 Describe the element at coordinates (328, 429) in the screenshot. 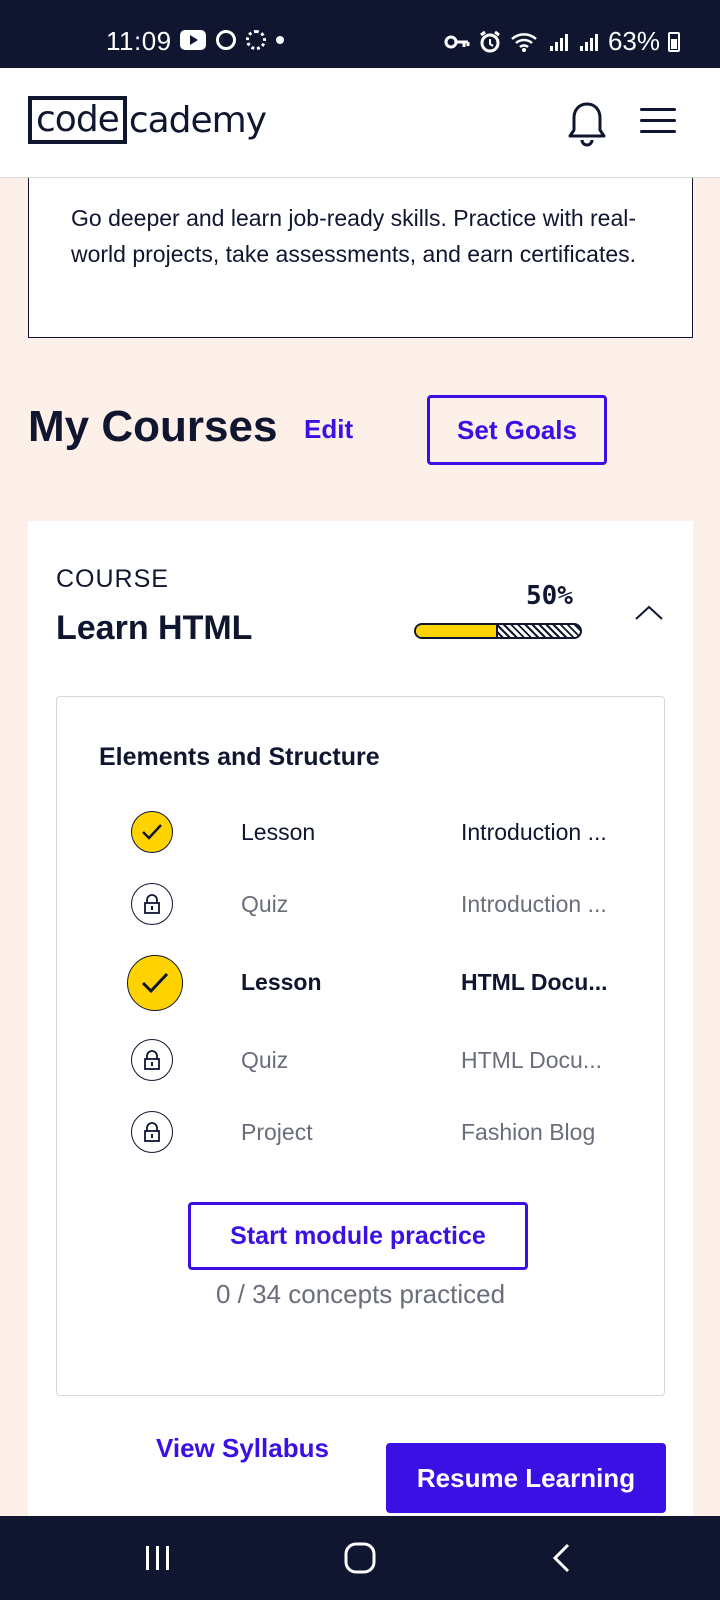

I see `edit-courses-link: Edit` at that location.